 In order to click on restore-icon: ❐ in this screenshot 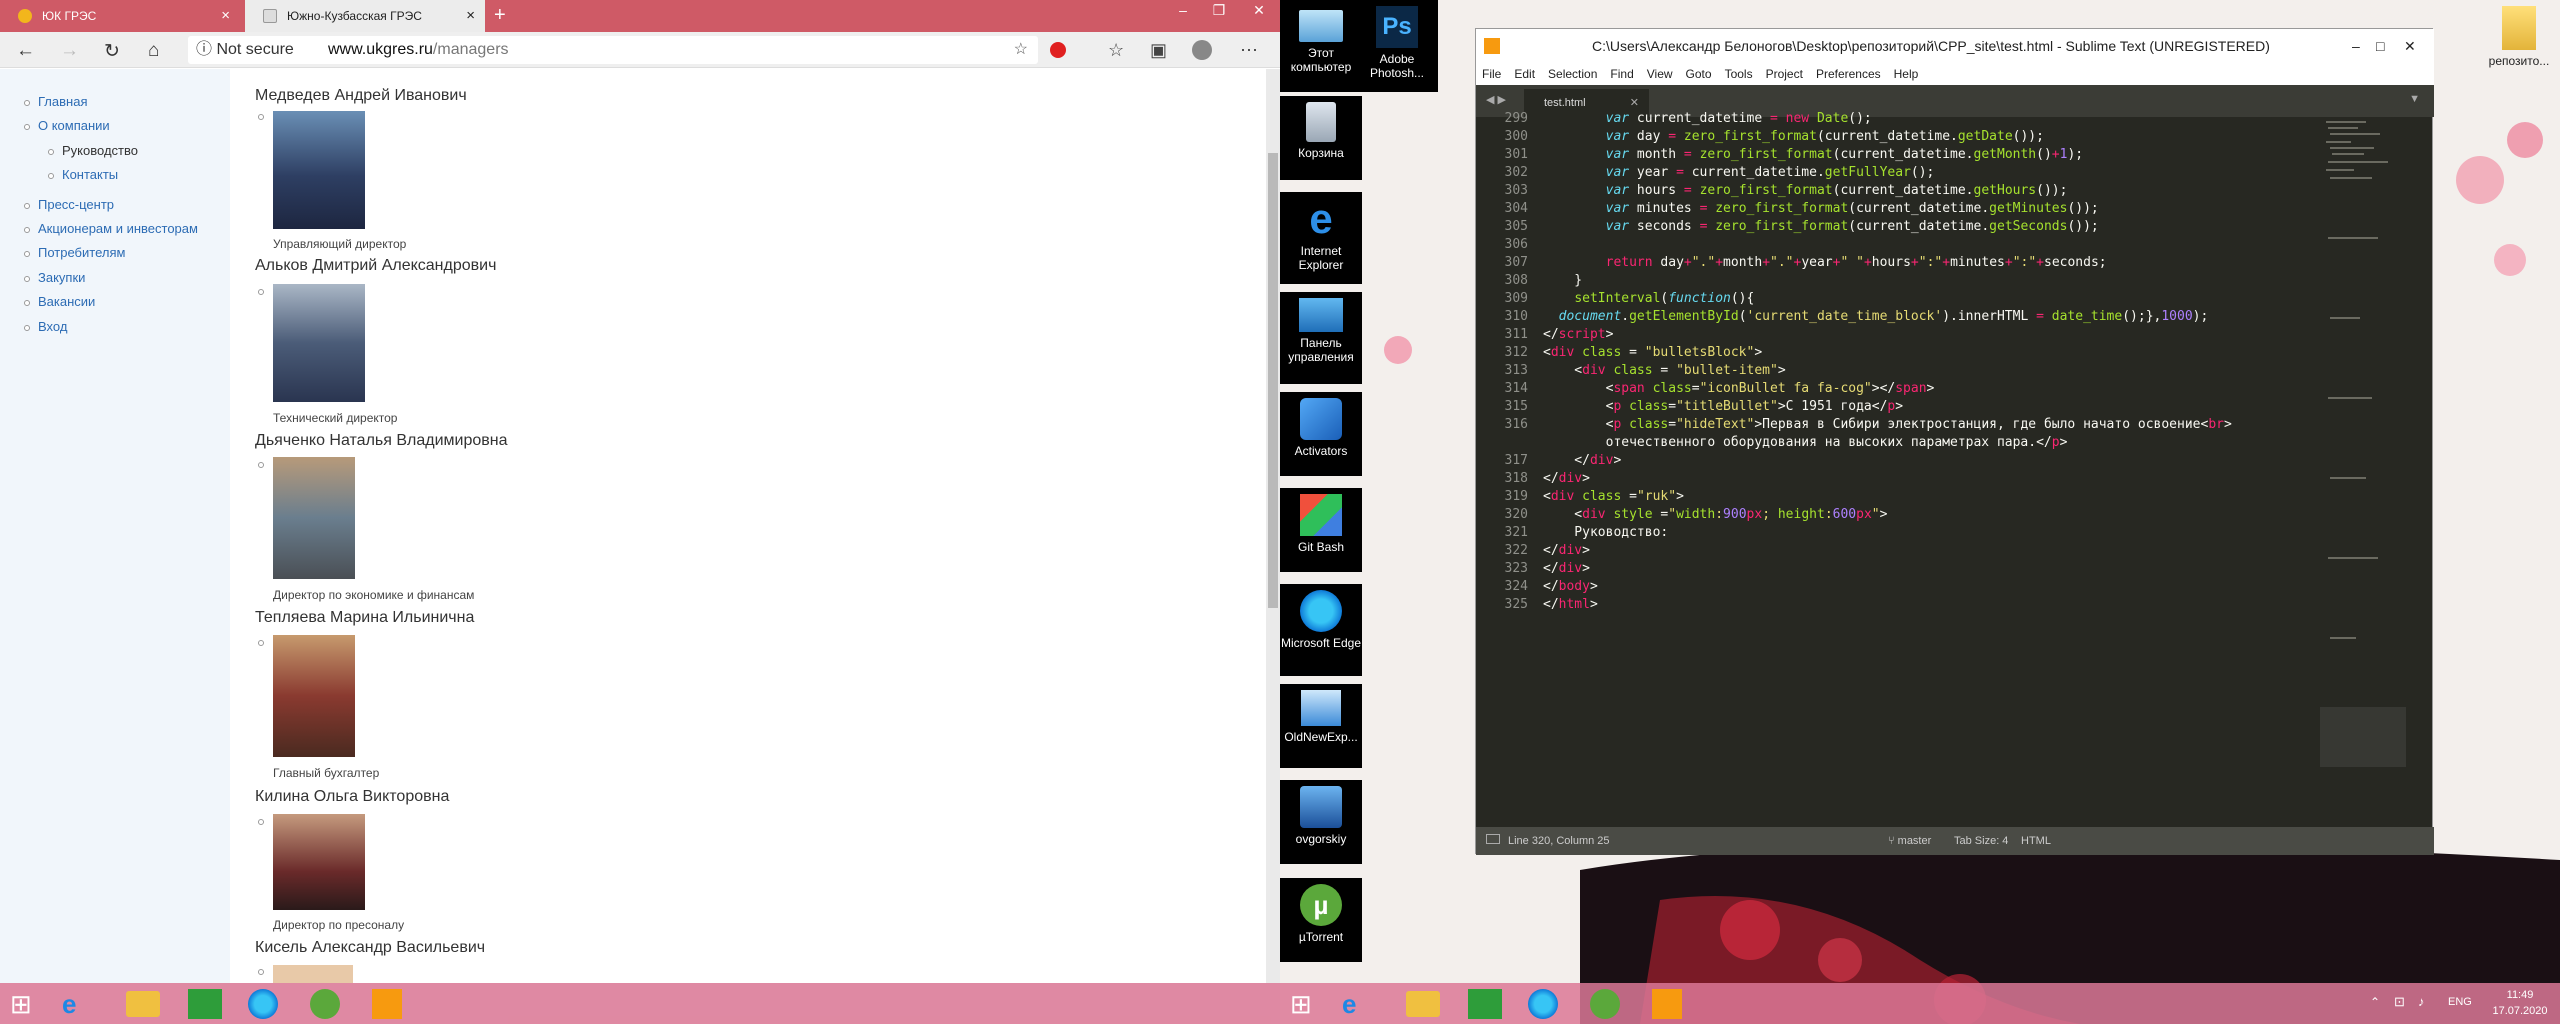, I will do `click(1219, 11)`.